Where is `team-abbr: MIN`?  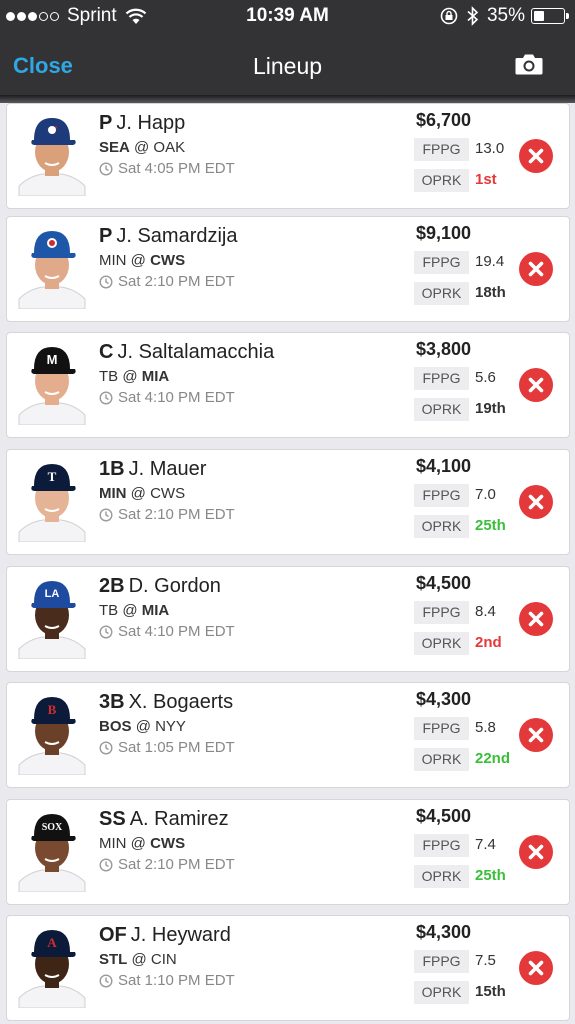 team-abbr: MIN is located at coordinates (113, 843).